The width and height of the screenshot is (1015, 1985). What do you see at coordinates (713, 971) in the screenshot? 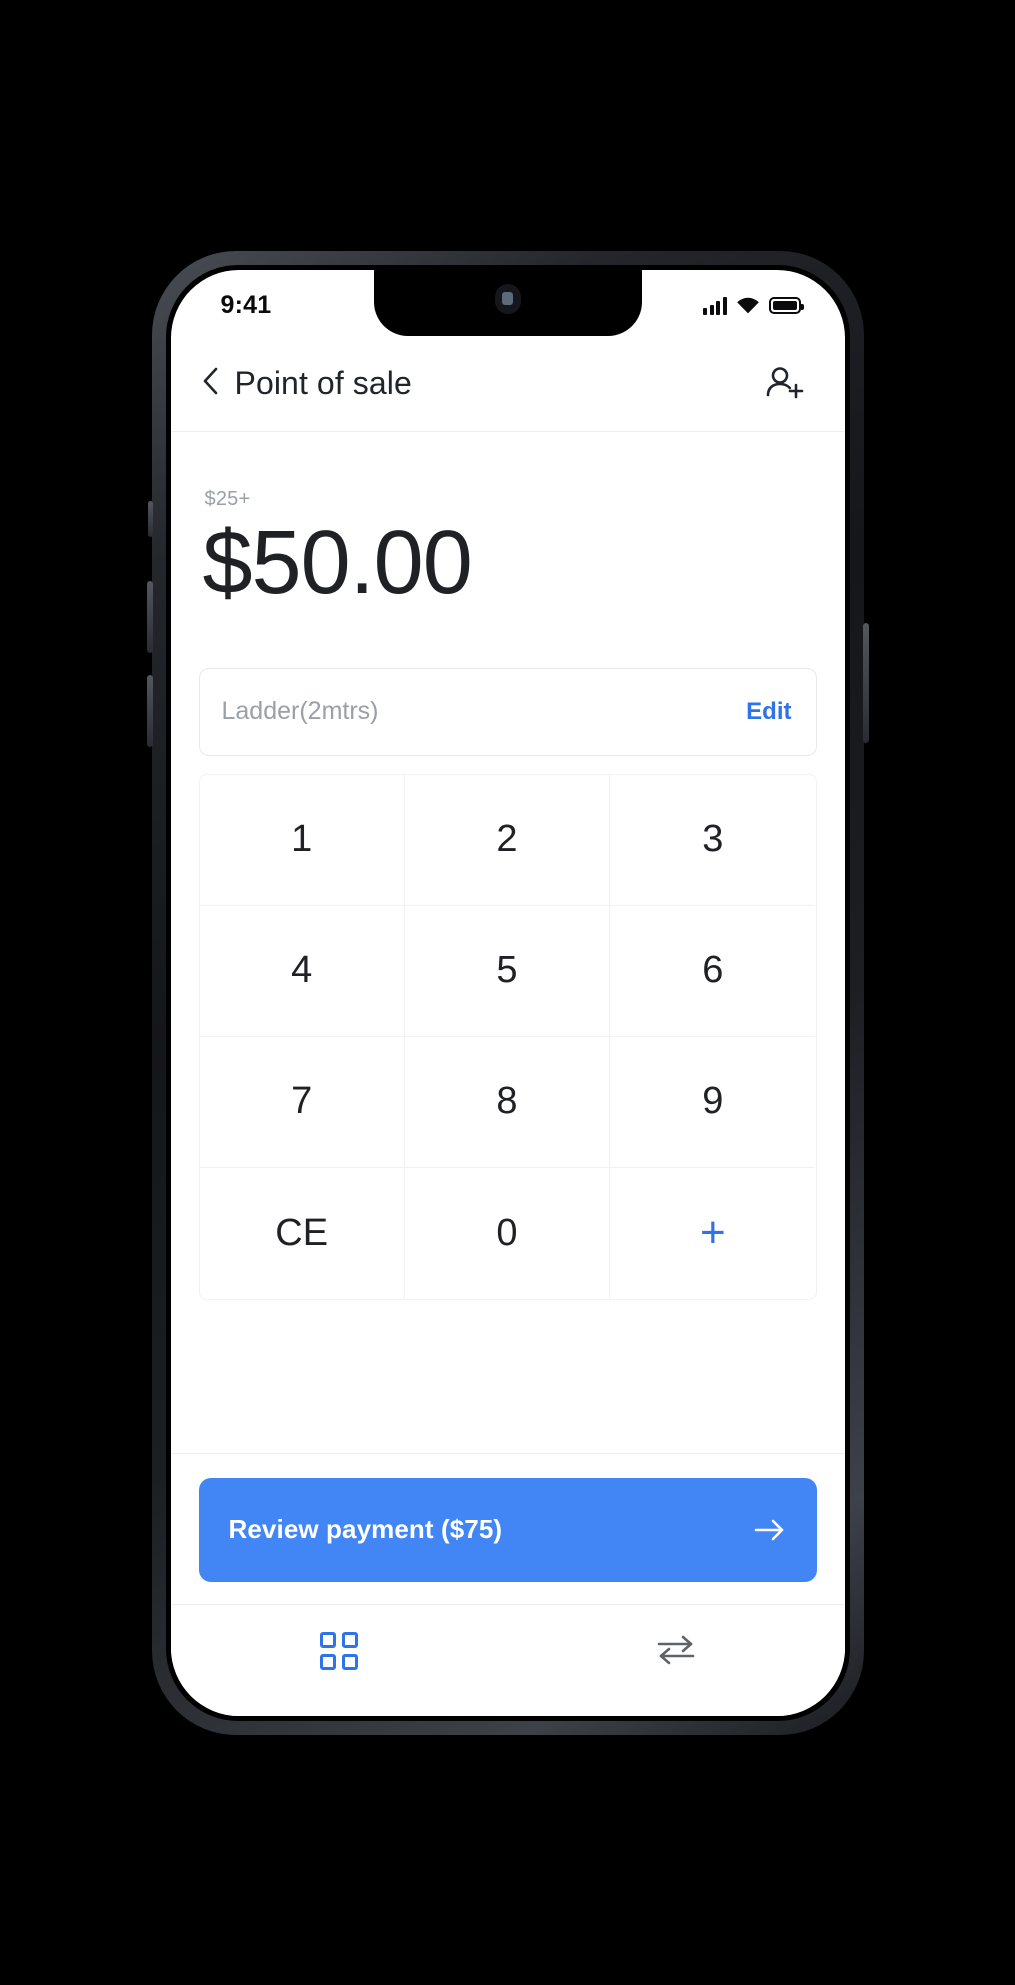
I see `key-6: 6` at bounding box center [713, 971].